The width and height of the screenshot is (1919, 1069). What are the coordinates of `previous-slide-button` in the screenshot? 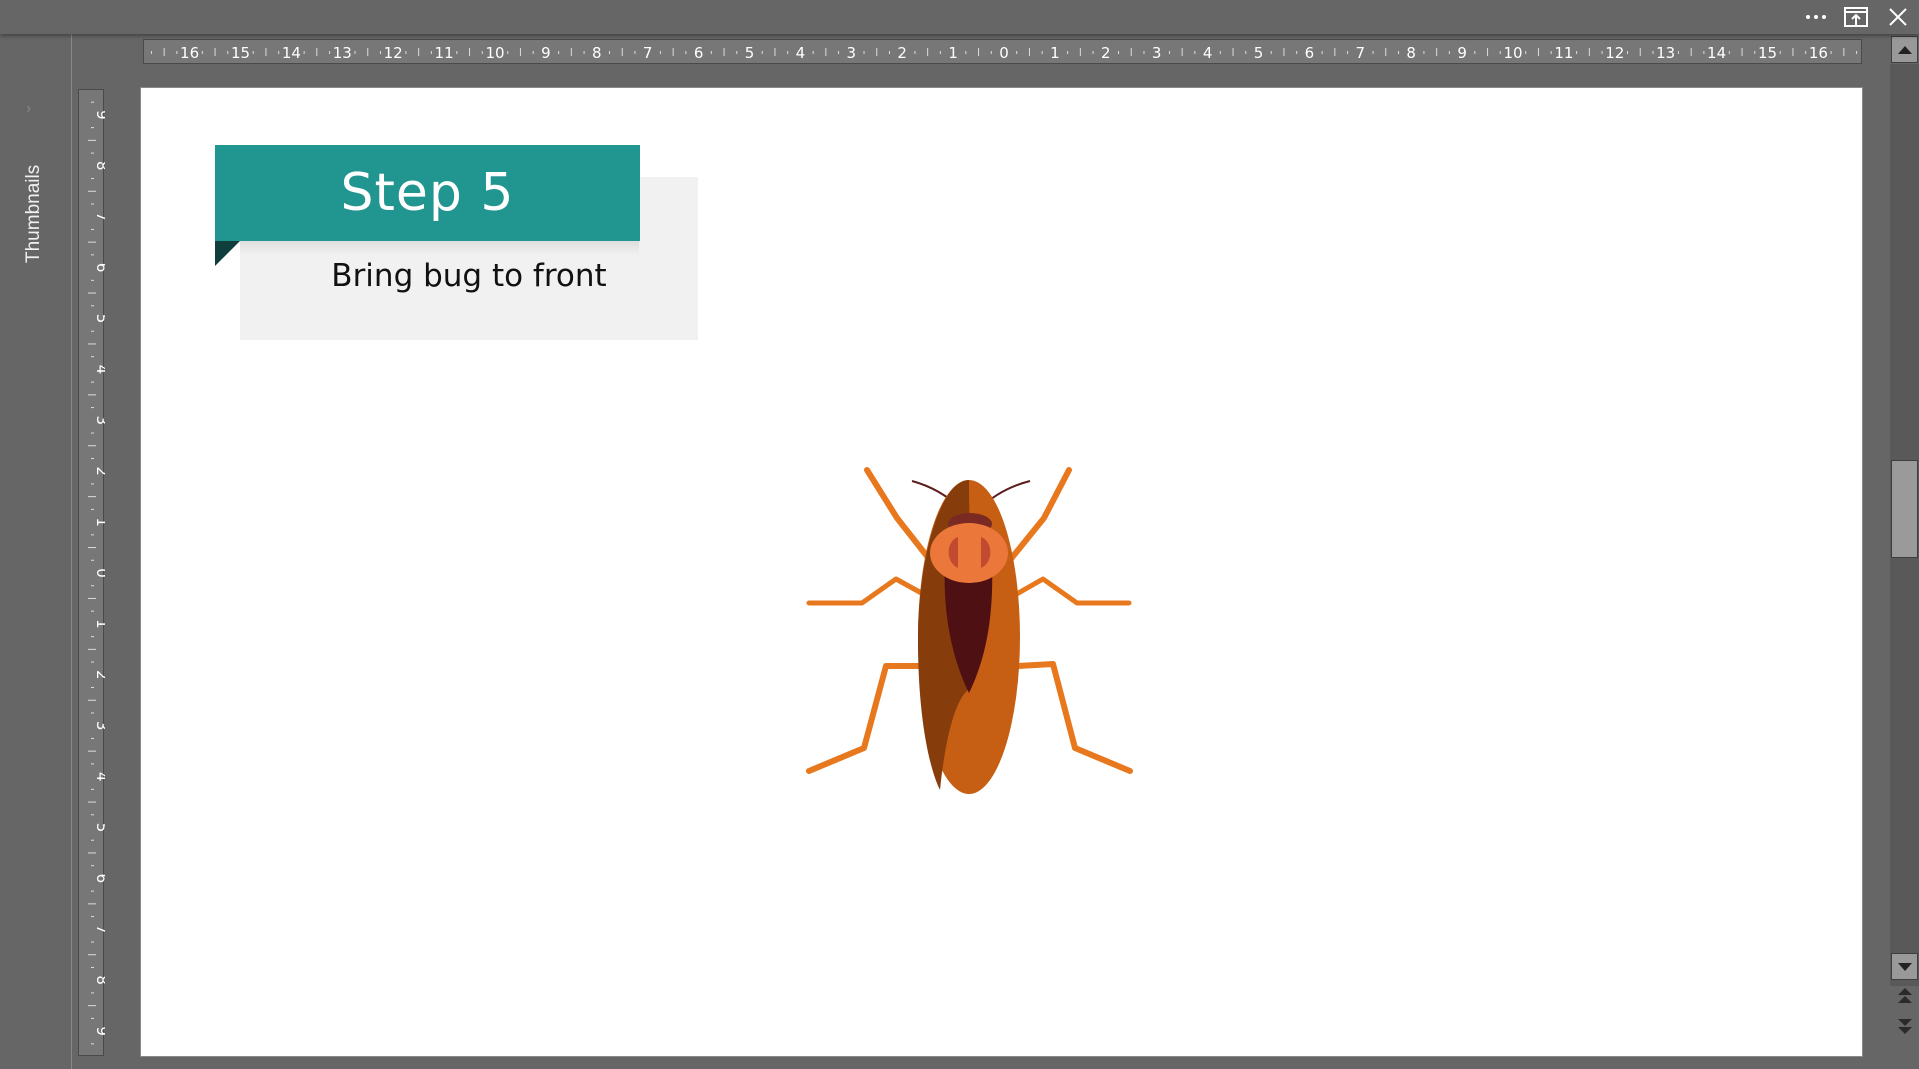 It's located at (1905, 996).